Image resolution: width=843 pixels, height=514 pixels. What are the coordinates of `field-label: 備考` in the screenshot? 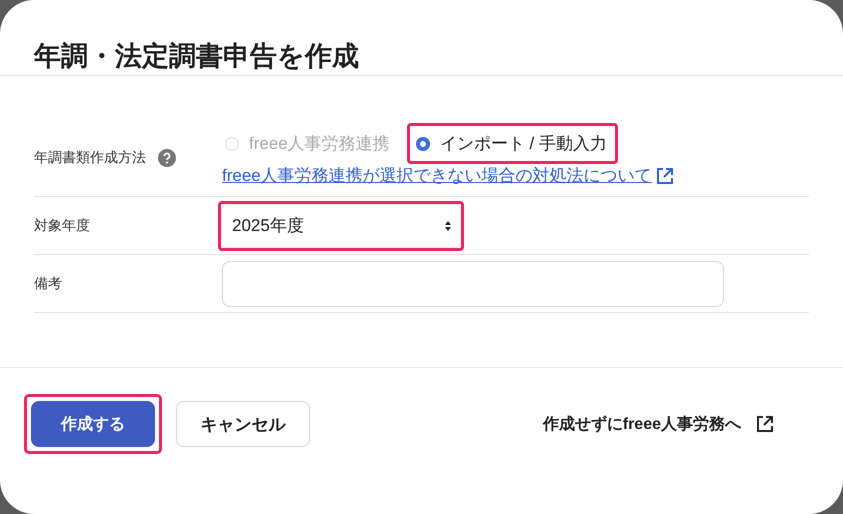 It's located at (48, 283).